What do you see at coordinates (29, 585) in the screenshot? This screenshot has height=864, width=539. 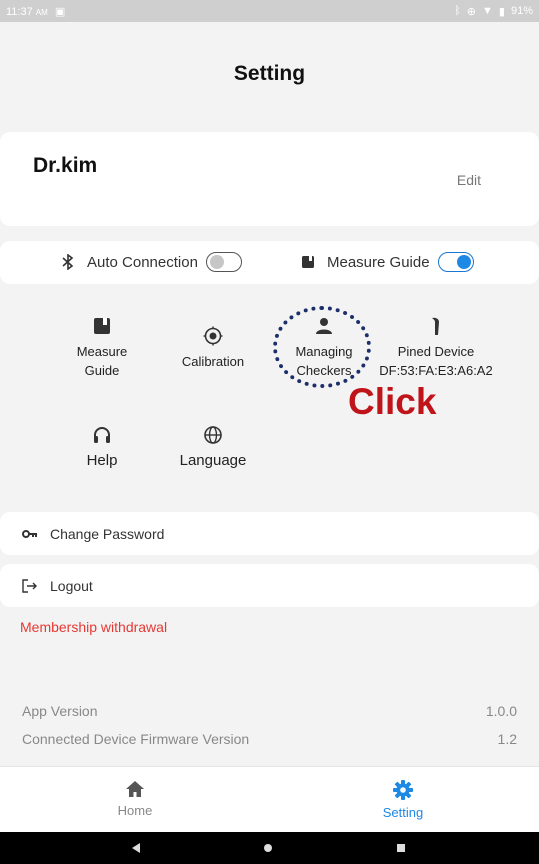 I see `logout-icon` at bounding box center [29, 585].